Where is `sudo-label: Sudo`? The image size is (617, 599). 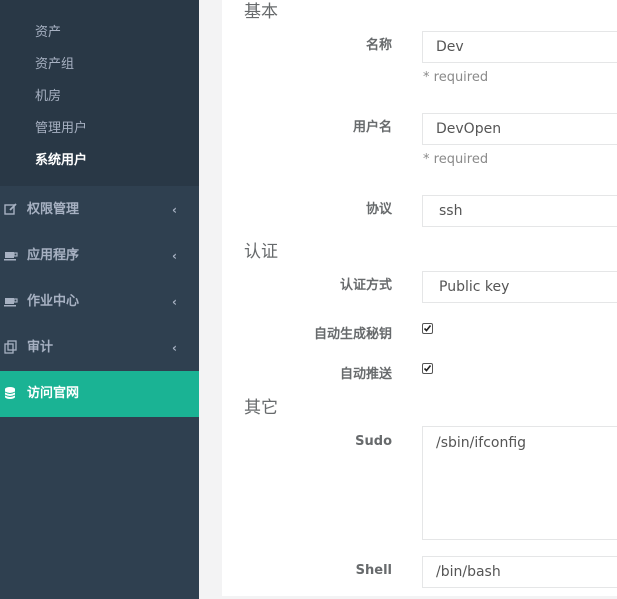 sudo-label: Sudo is located at coordinates (373, 441).